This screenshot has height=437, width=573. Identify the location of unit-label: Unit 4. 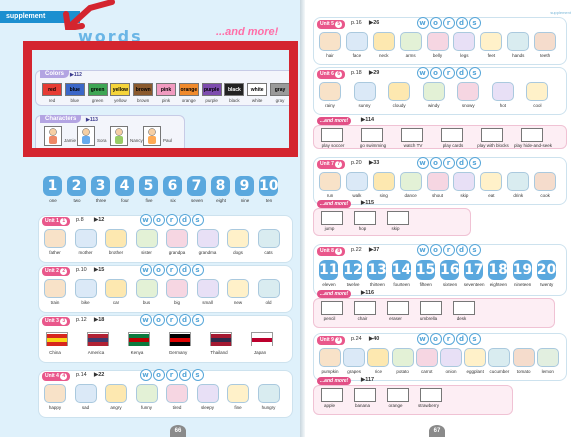
(52, 376).